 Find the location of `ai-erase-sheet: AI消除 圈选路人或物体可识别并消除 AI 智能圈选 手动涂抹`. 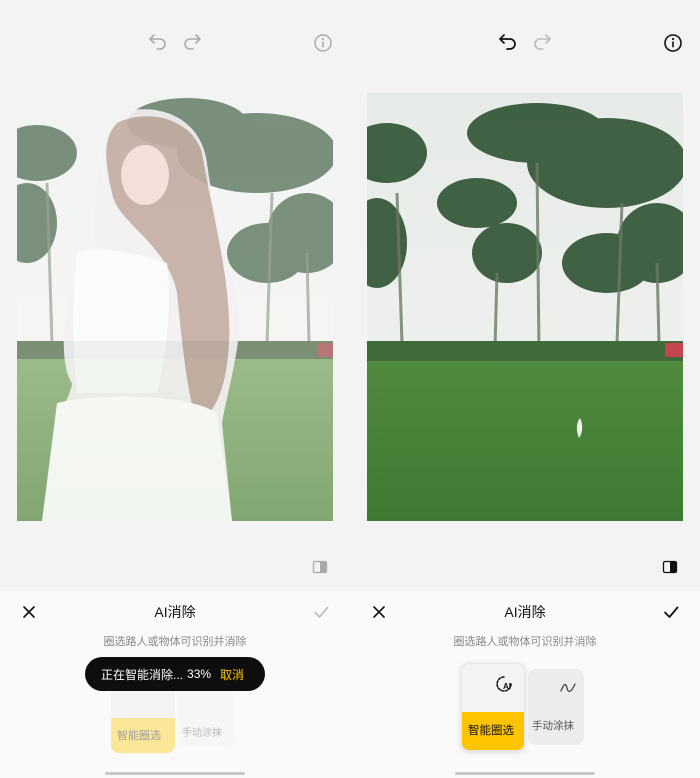

ai-erase-sheet: AI消除 圈选路人或物体可识别并消除 AI 智能圈选 手动涂抹 is located at coordinates (525, 684).